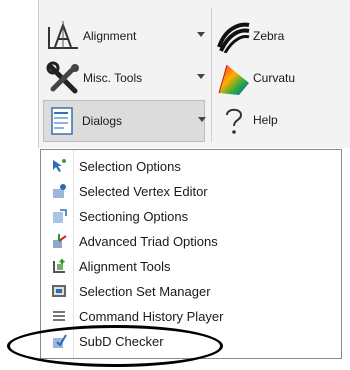 Image resolution: width=350 pixels, height=370 pixels. I want to click on subd-checker-icon, so click(59, 341).